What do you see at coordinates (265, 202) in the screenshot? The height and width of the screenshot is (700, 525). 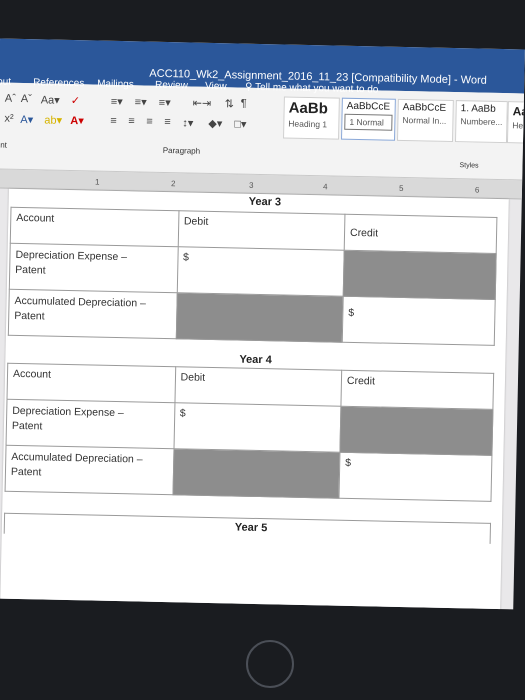 I see `section-heading: Year 3` at bounding box center [265, 202].